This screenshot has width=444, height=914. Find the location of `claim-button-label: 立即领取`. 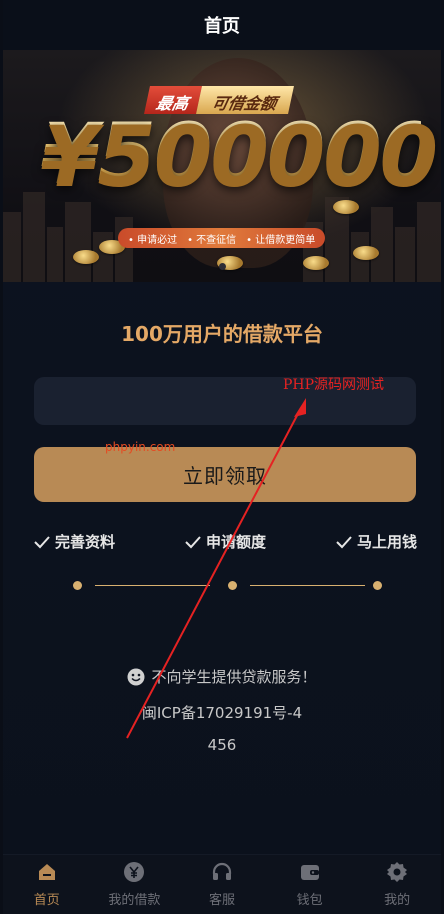

claim-button-label: 立即领取 is located at coordinates (225, 476).